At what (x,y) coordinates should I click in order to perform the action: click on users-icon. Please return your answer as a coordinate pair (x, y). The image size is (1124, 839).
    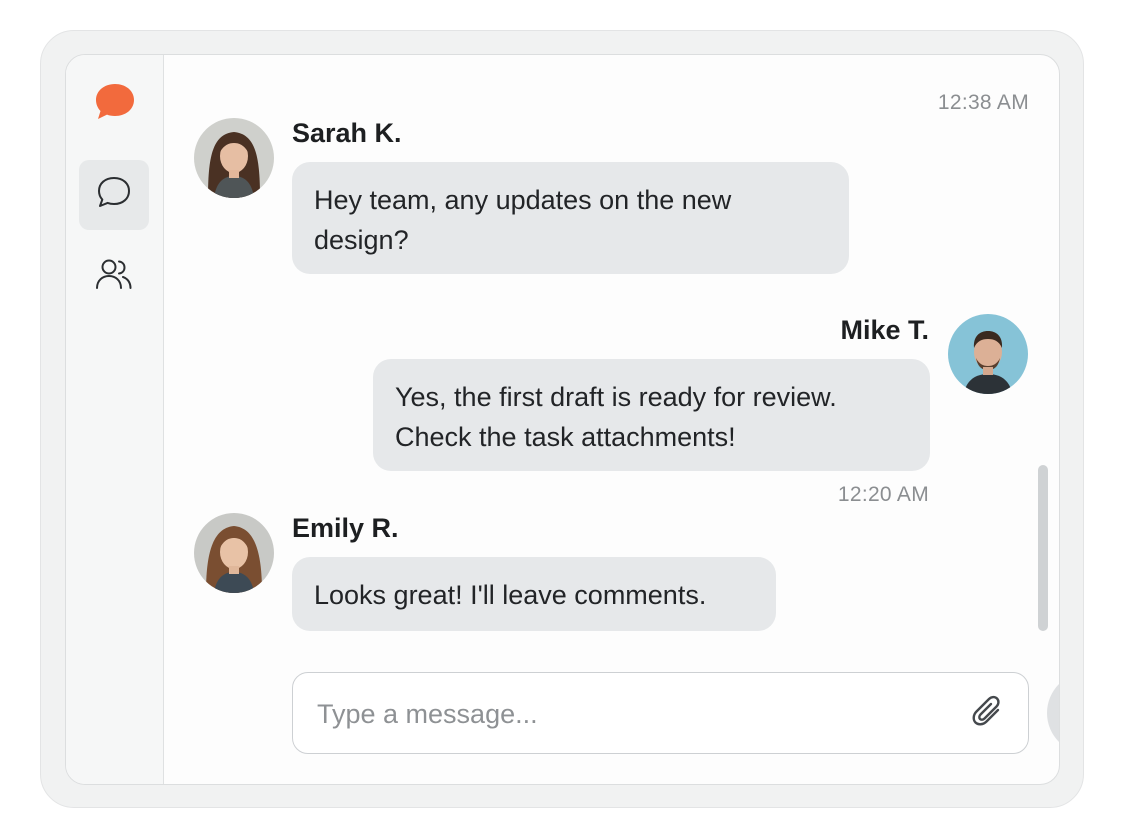
    Looking at the image, I should click on (114, 277).